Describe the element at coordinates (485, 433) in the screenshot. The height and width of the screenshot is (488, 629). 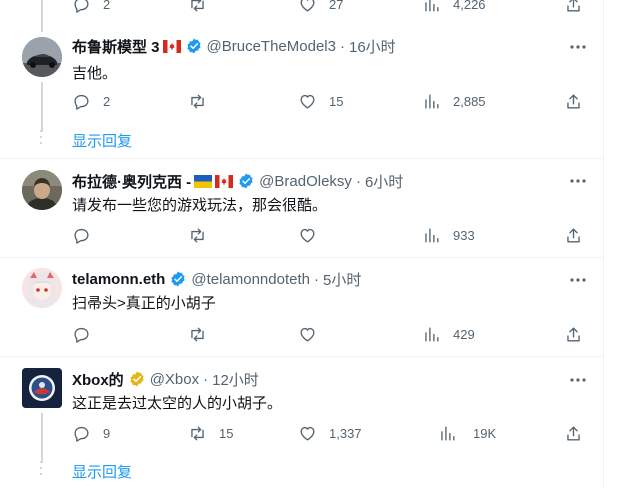
I see `view-count: 19K` at that location.